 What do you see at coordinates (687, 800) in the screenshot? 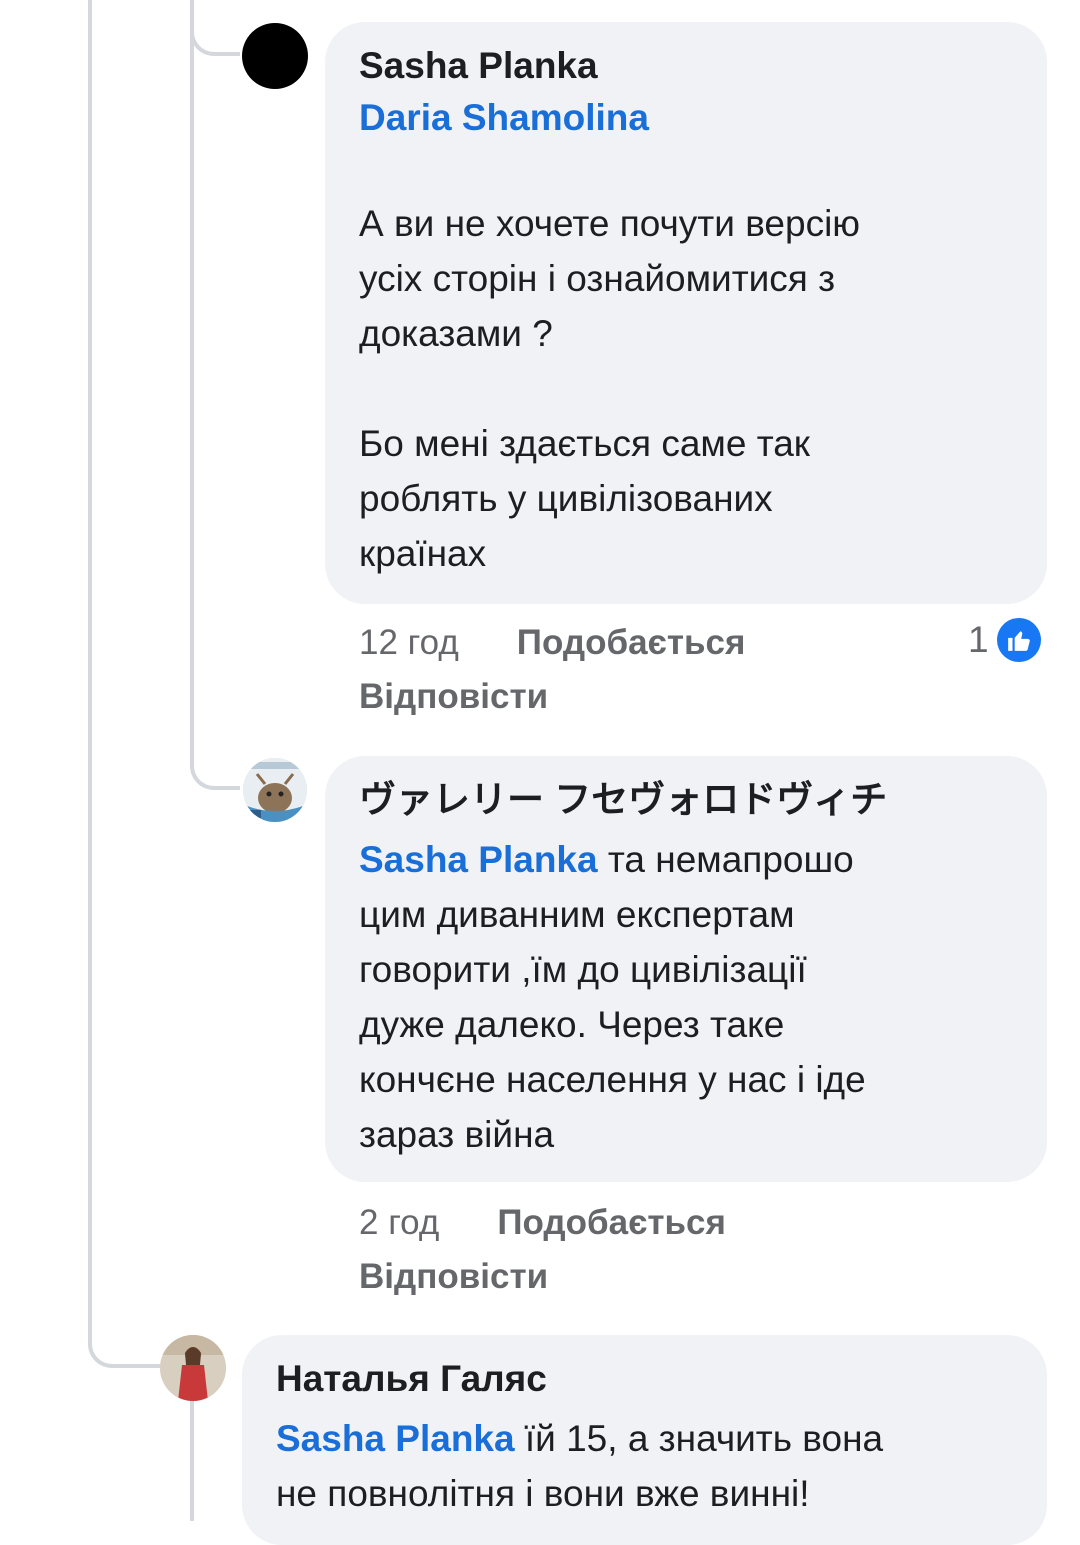
I see `comment-author: ヴァレリー フセヴォロドヴィチ` at bounding box center [687, 800].